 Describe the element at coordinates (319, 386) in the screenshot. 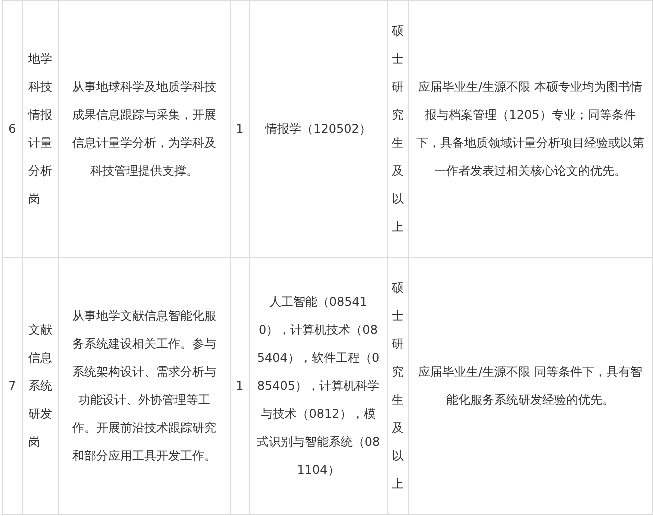

I see `table-cell: 人工智能（085410），计算机技术（085404），软件工程（085405），计算机科学与技术（0812），模式识别与智能系统（081104）` at that location.